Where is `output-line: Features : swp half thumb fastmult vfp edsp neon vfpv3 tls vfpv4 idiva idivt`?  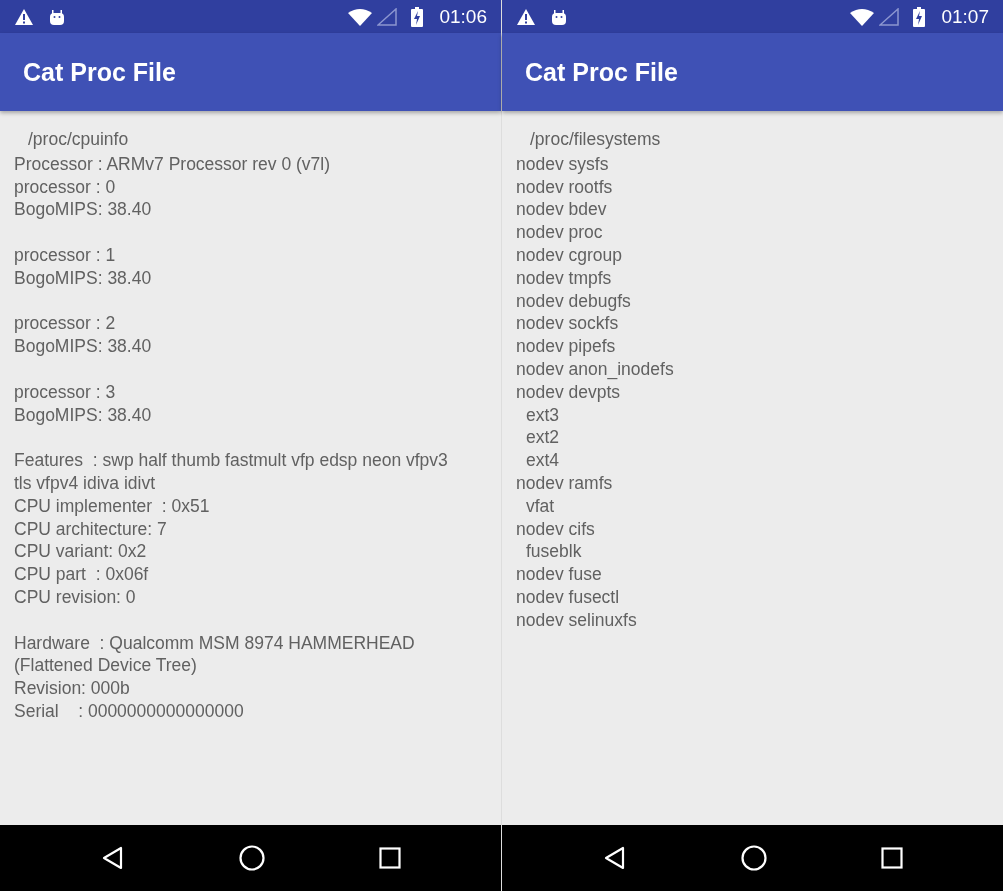 output-line: Features : swp half thumb fastmult vfp edsp neon vfpv3 tls vfpv4 idiva idivt is located at coordinates (231, 472).